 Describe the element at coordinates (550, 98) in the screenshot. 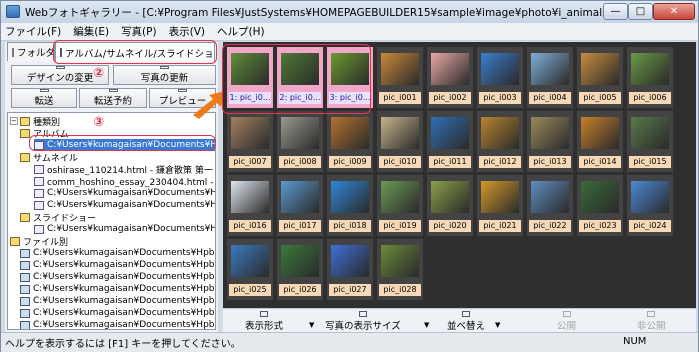

I see `photo-label: pic_i004` at that location.